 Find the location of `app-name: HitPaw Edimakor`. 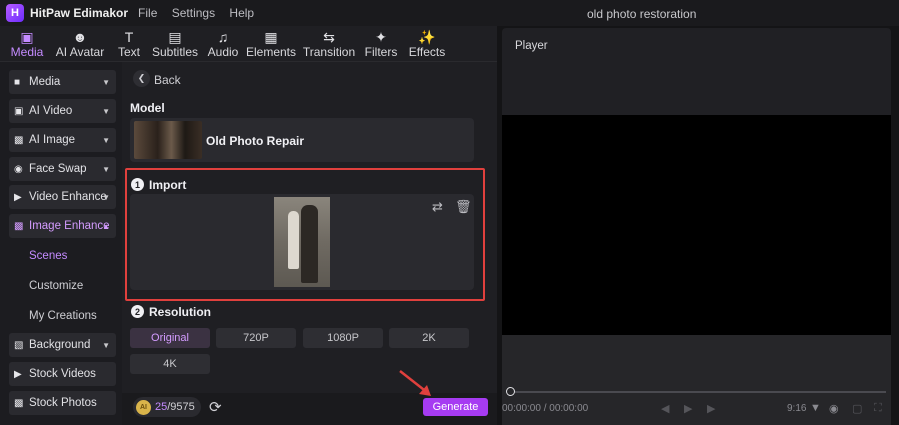

app-name: HitPaw Edimakor is located at coordinates (79, 13).